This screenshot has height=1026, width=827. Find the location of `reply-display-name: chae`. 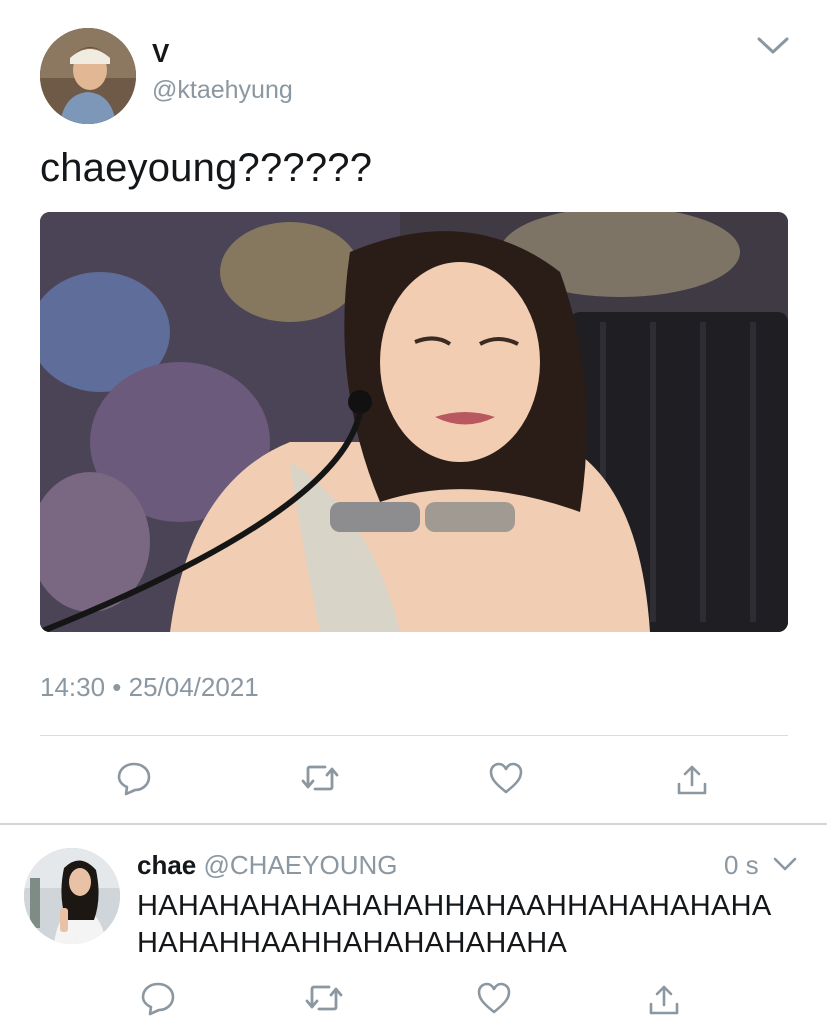

reply-display-name: chae is located at coordinates (166, 865).